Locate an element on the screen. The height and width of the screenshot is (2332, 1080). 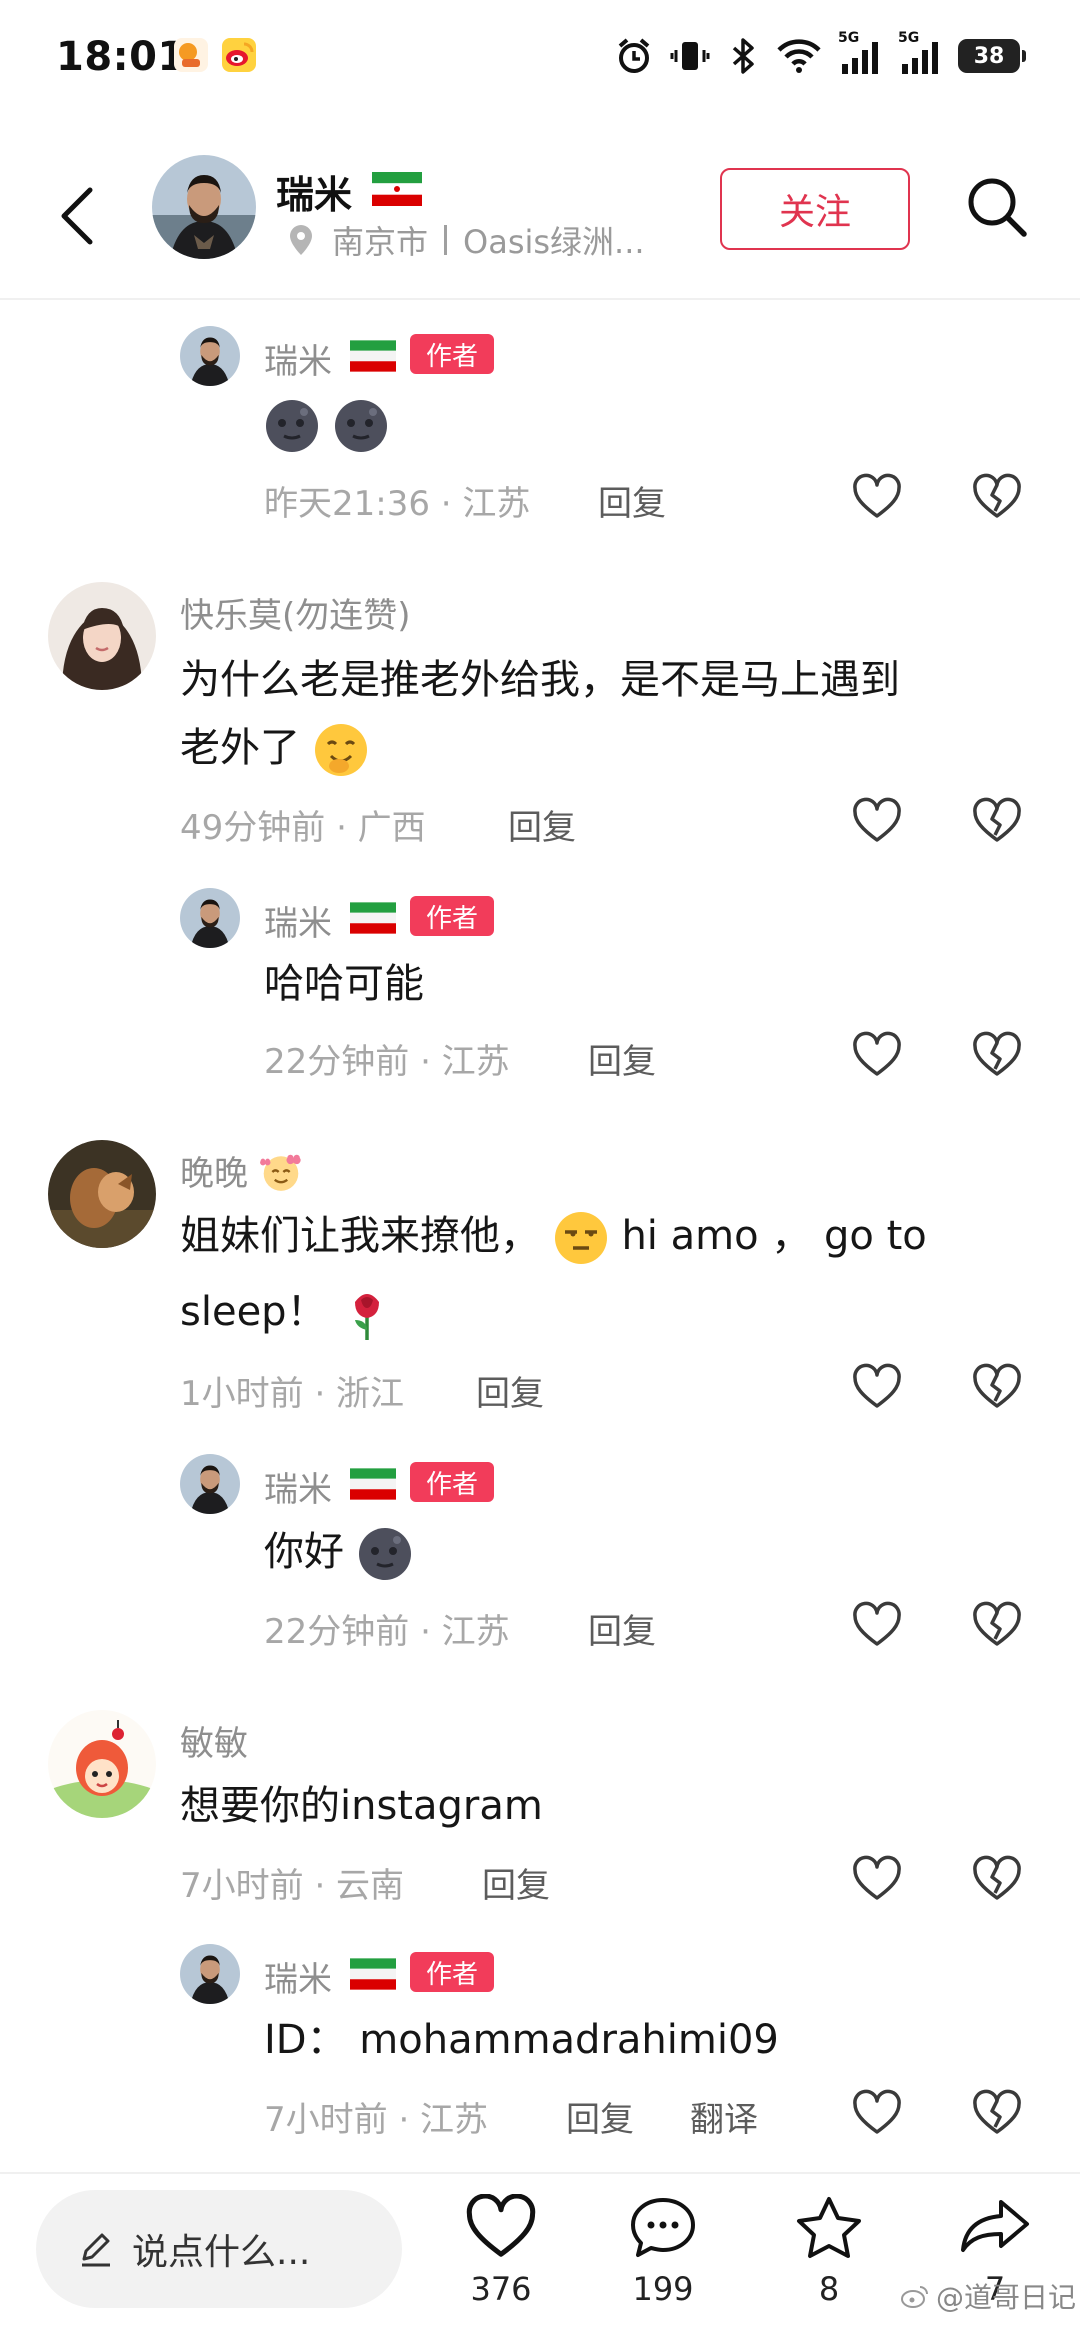
giggle-face-emoji is located at coordinates (340, 750).